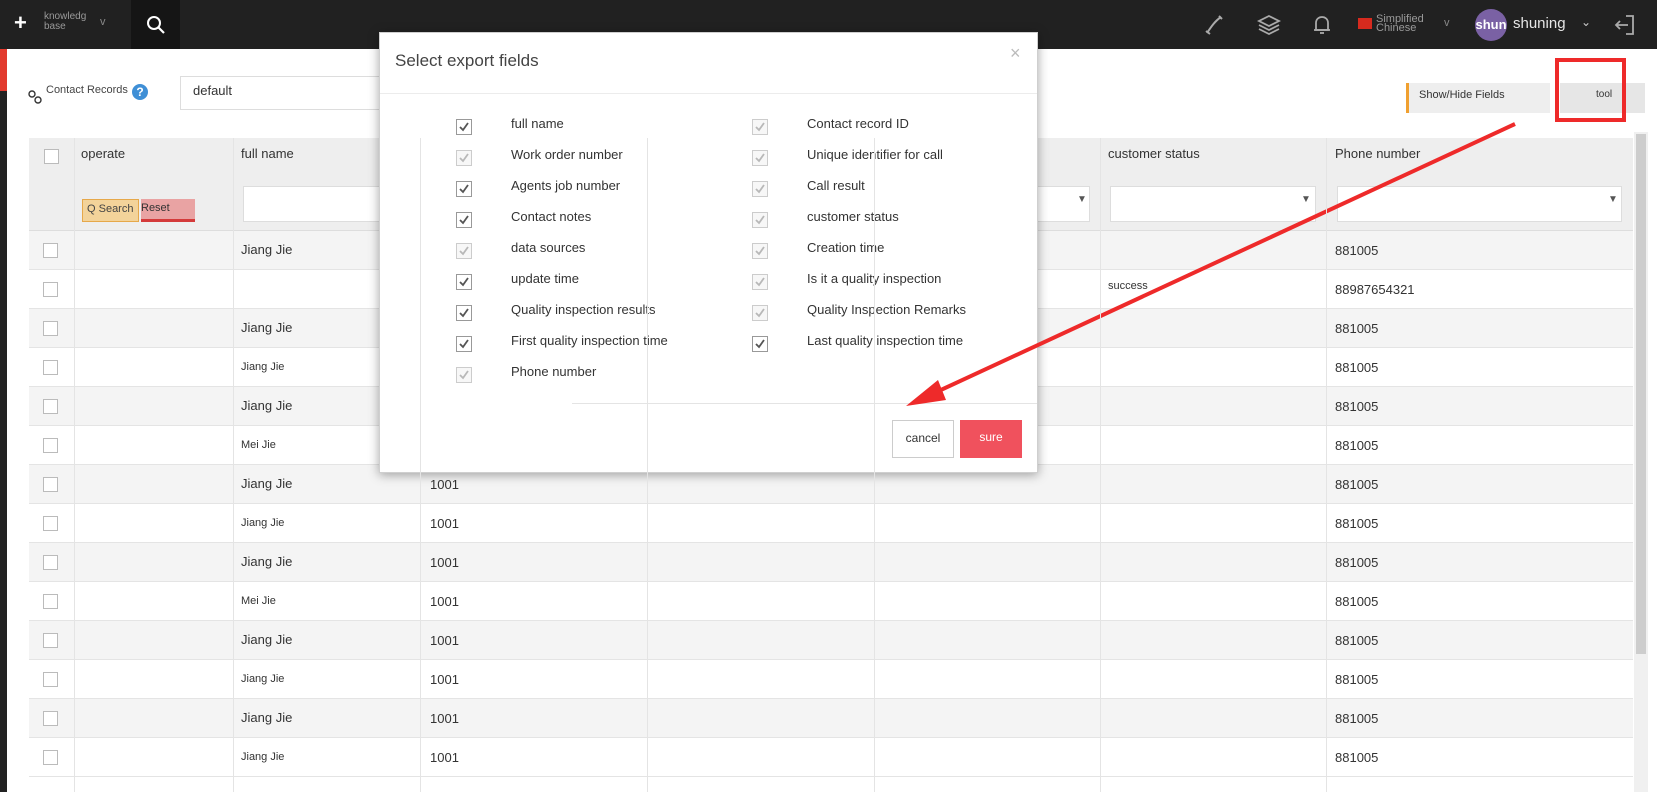  Describe the element at coordinates (566, 185) in the screenshot. I see `field-label: Agents job number` at that location.